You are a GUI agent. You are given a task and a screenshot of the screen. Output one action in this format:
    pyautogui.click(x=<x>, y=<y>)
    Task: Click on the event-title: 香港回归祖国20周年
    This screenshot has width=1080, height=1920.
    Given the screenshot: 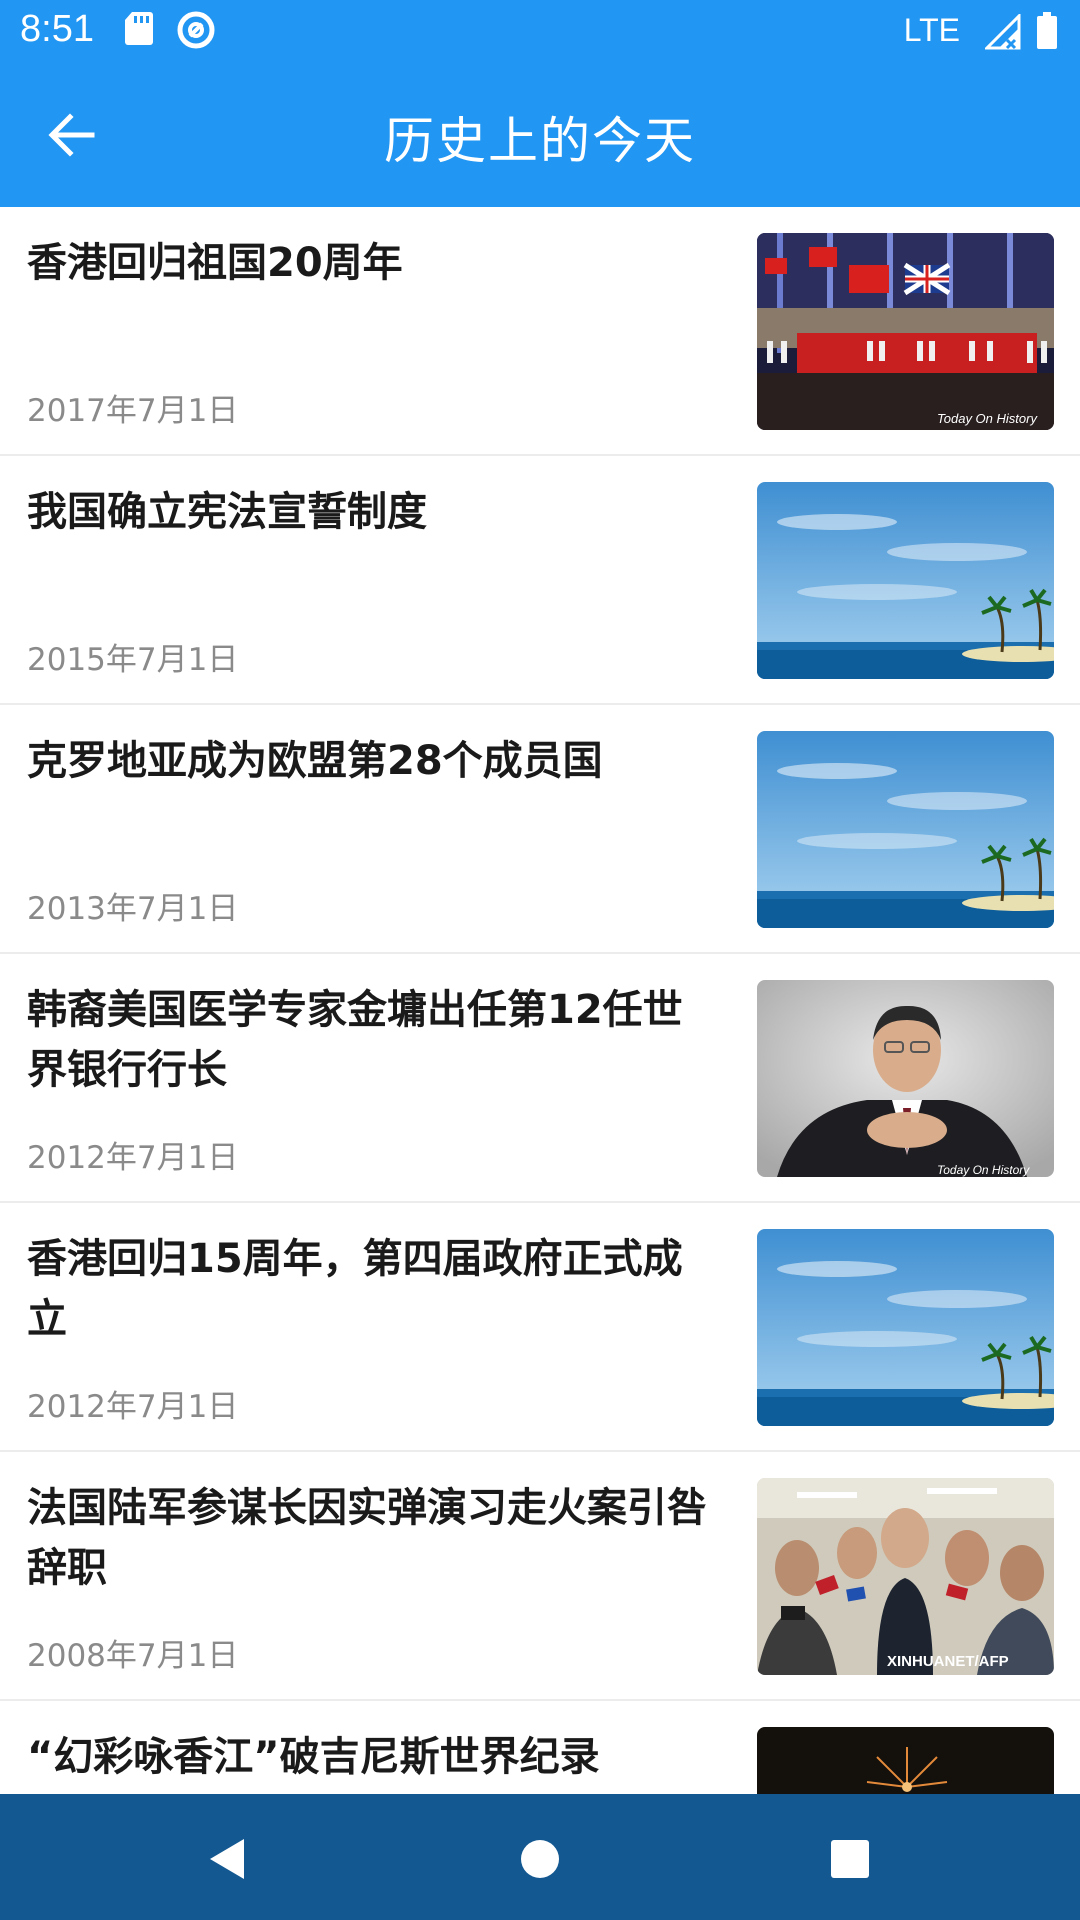 What is the action you would take?
    pyautogui.click(x=215, y=263)
    